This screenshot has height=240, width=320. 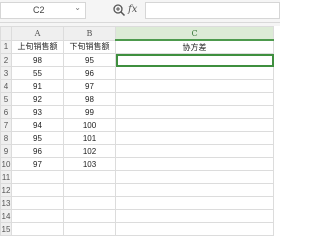 What do you see at coordinates (6, 125) in the screenshot?
I see `row-header: 7` at bounding box center [6, 125].